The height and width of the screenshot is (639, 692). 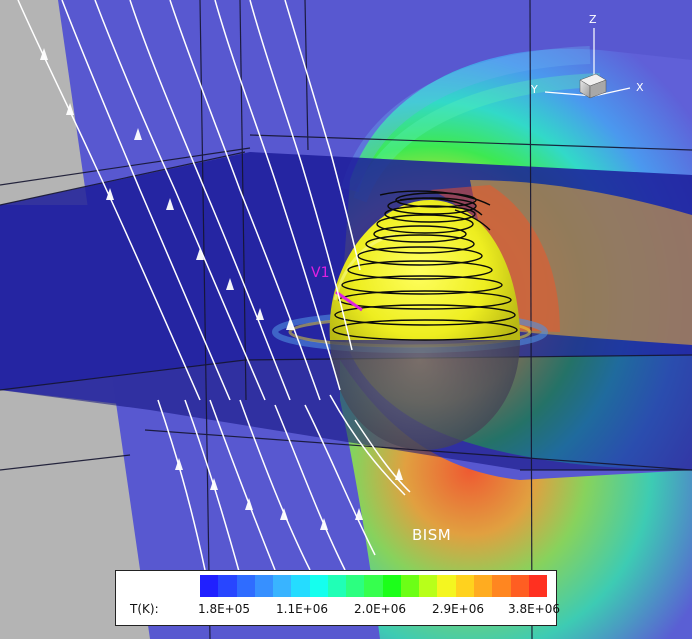 What do you see at coordinates (144, 609) in the screenshot?
I see `legend-title: T(K):` at bounding box center [144, 609].